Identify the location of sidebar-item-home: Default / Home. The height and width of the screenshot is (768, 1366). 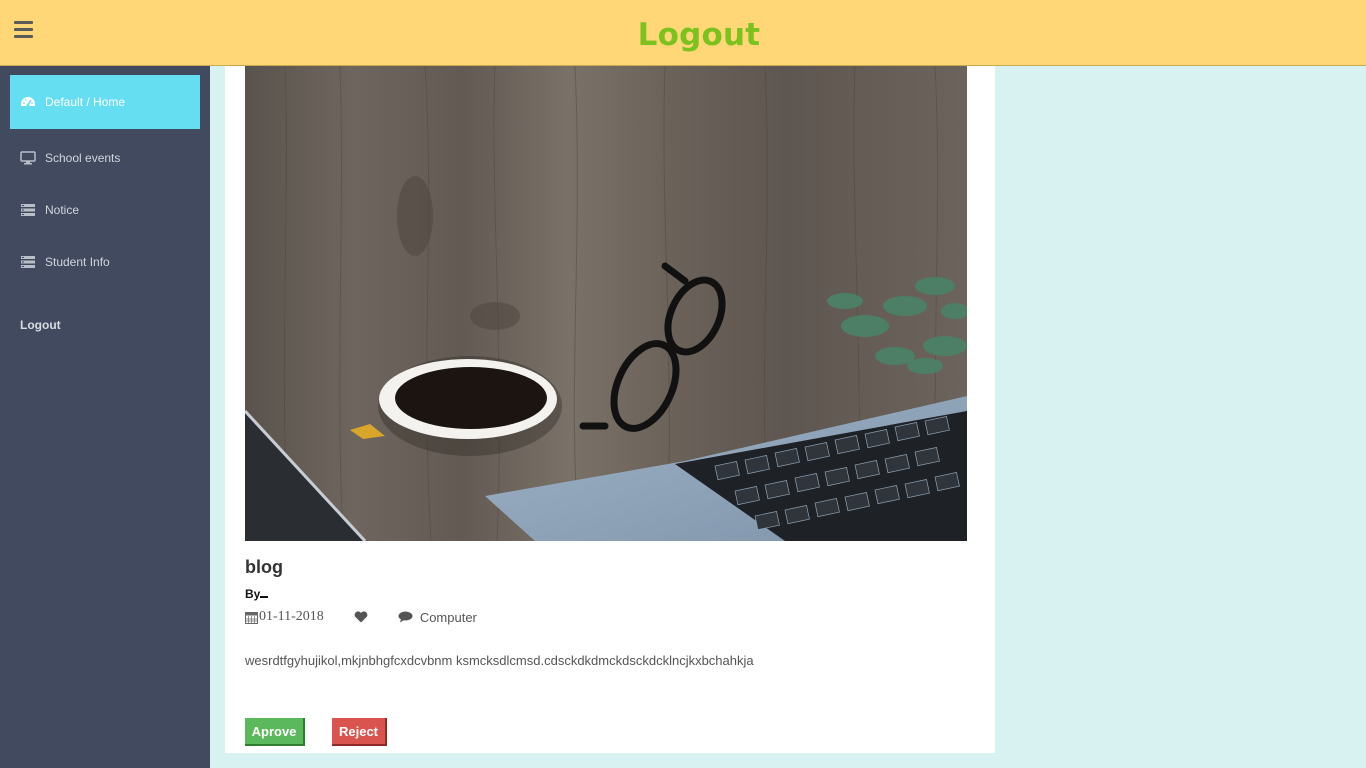
(105, 102).